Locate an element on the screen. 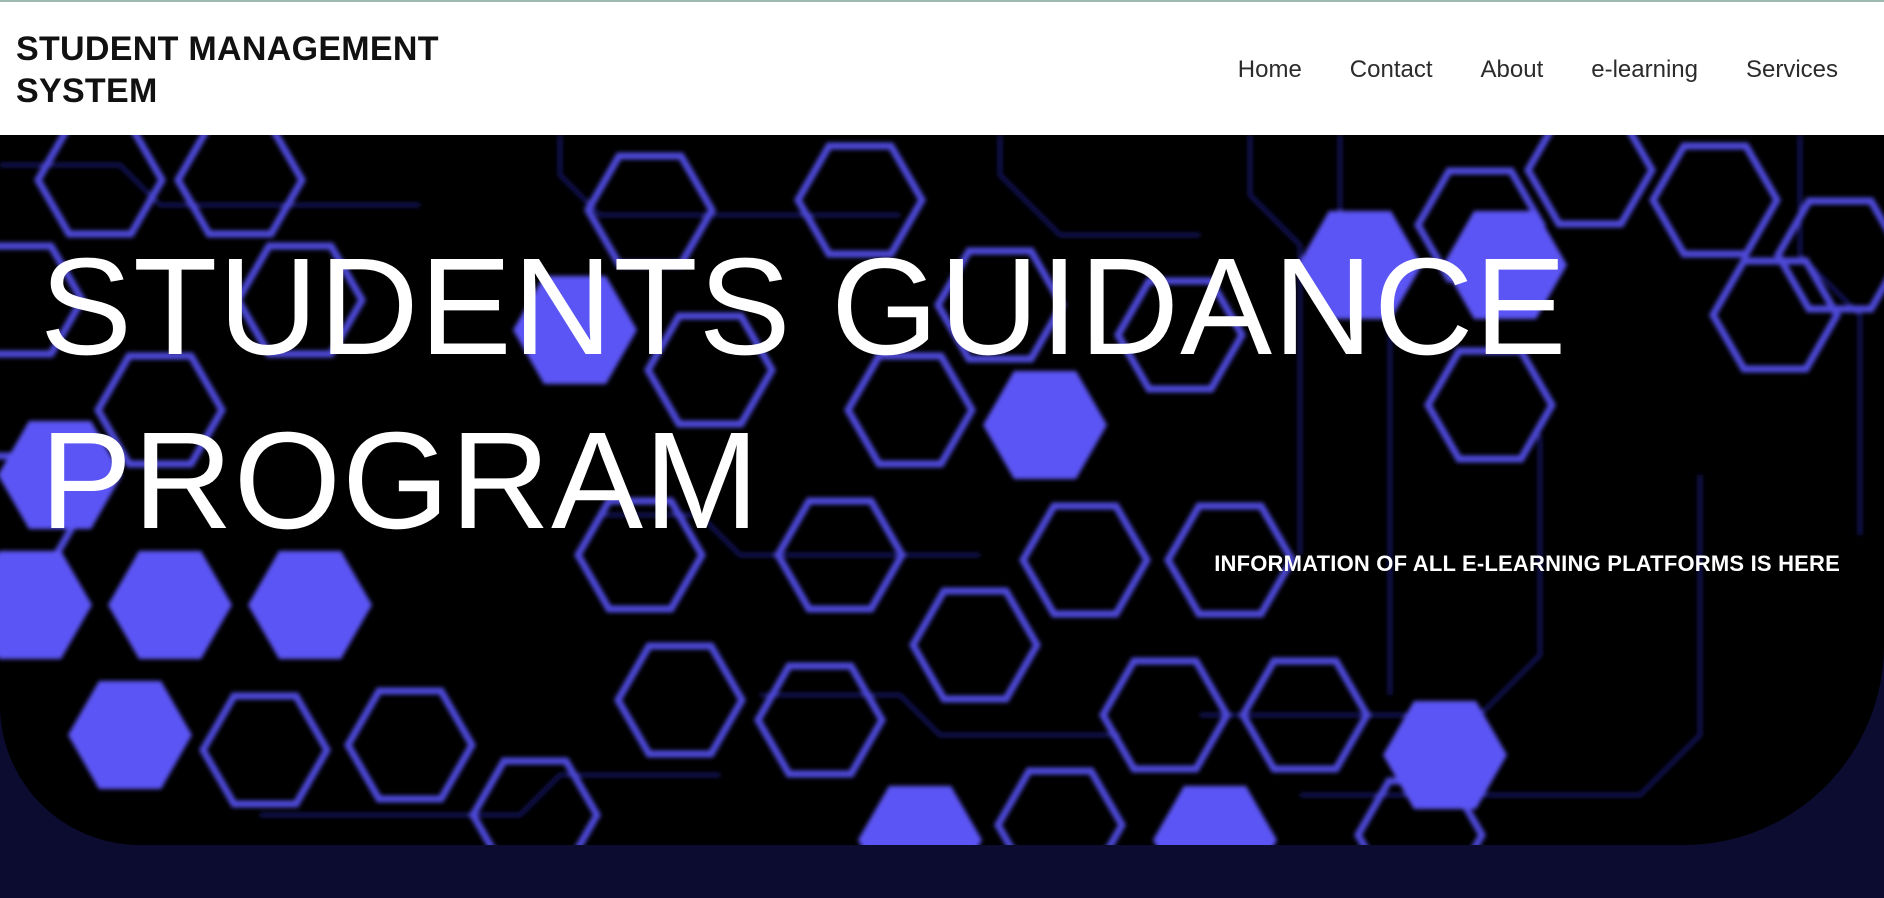  site-brand: STUDENT MANAGEMENT SYSTEM is located at coordinates (227, 70).